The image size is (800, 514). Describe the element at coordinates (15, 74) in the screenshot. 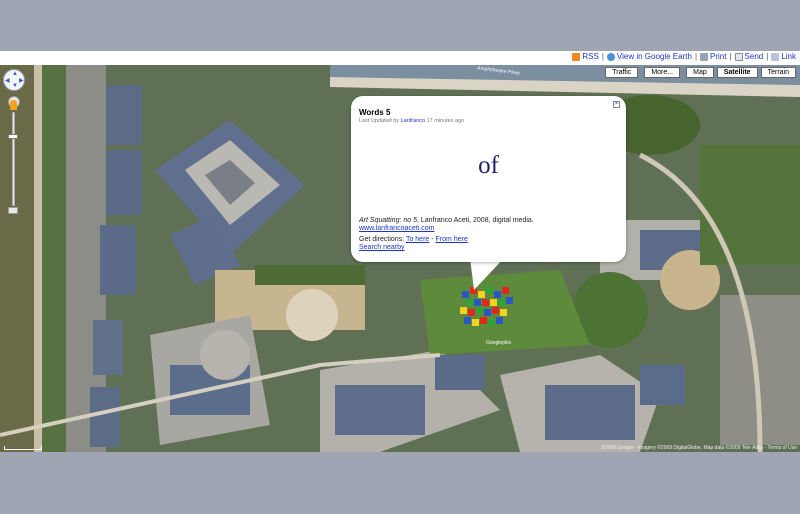

I see `pan-up-icon: ▲` at that location.